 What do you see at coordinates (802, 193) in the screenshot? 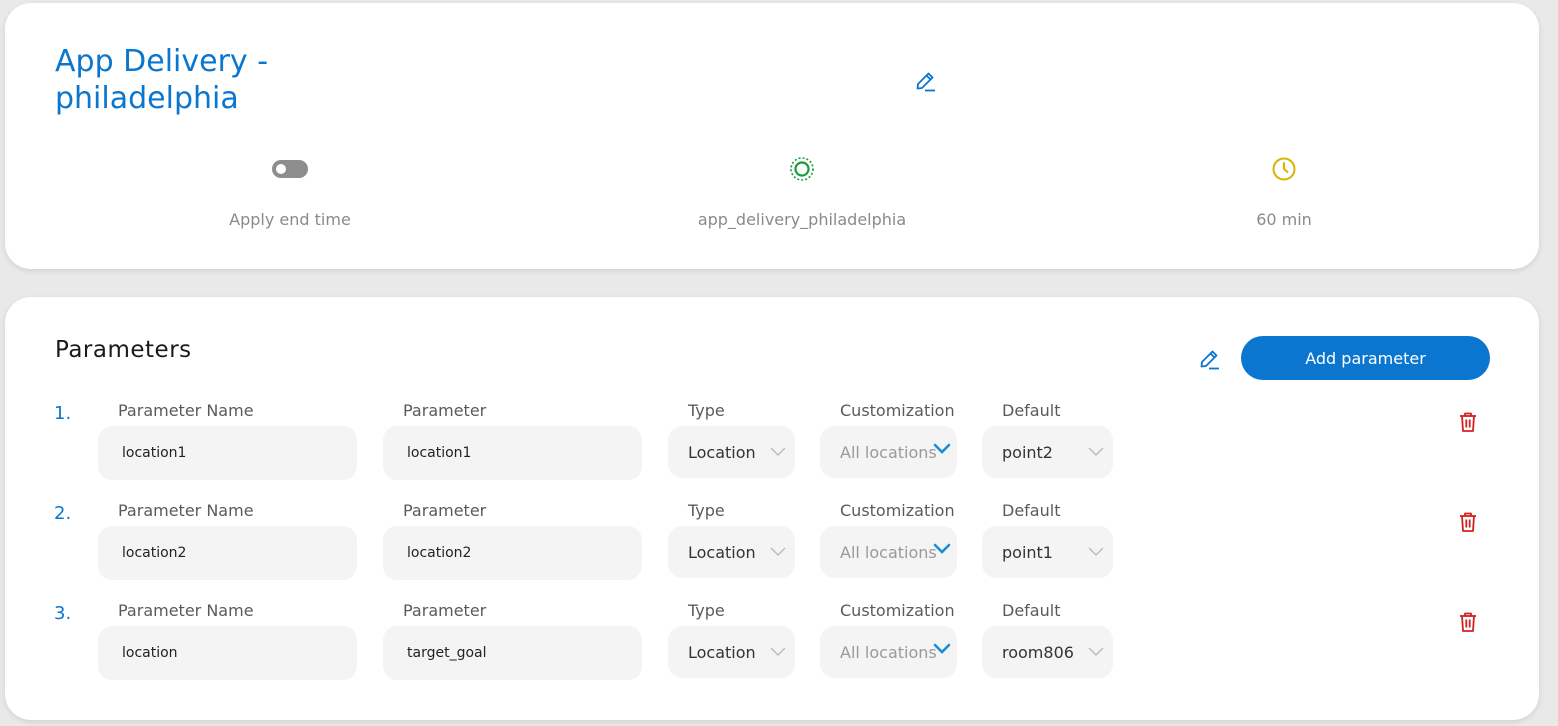
I see `mission-name-section: app_delivery_philadelphia` at bounding box center [802, 193].